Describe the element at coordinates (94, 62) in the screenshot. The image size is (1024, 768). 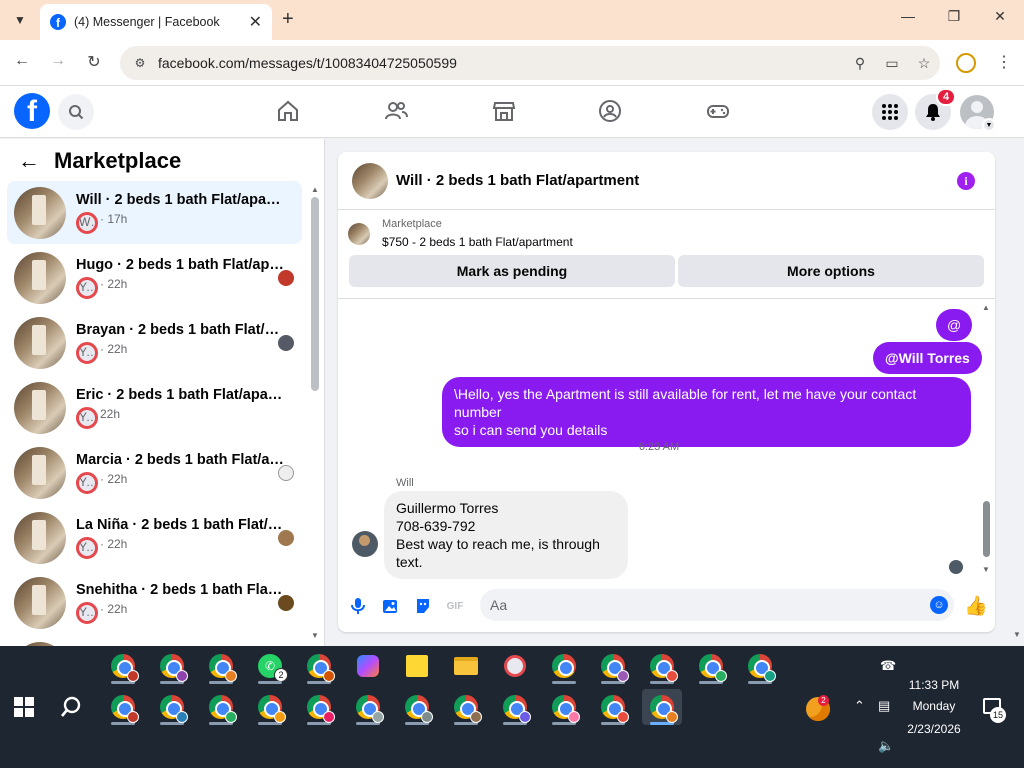
I see `reload-icon: ↻` at that location.